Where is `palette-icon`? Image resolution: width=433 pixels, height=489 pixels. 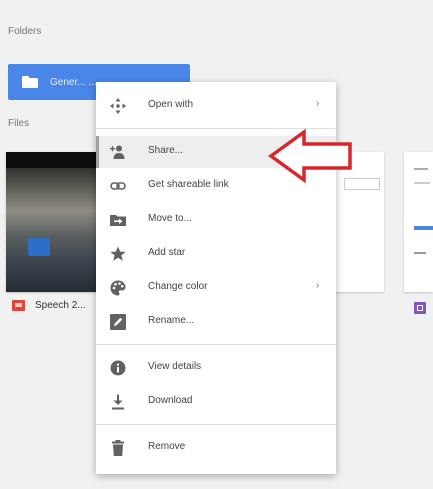
palette-icon is located at coordinates (118, 288).